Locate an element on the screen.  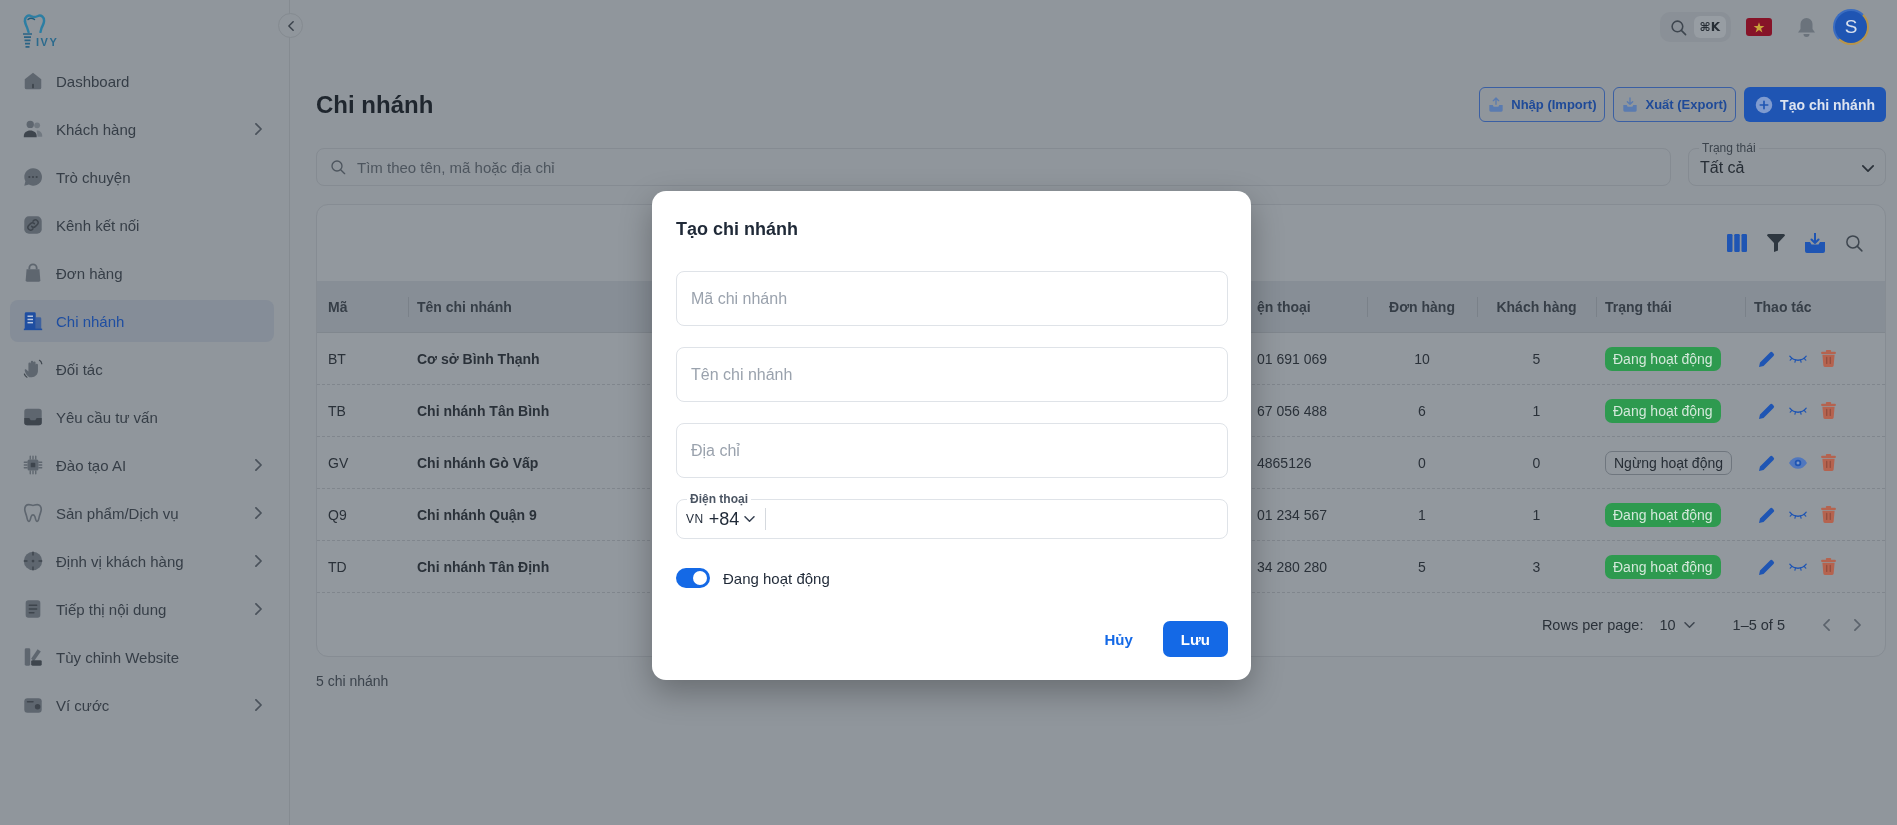
table-cell-text: 01 234 567 is located at coordinates (1292, 515).